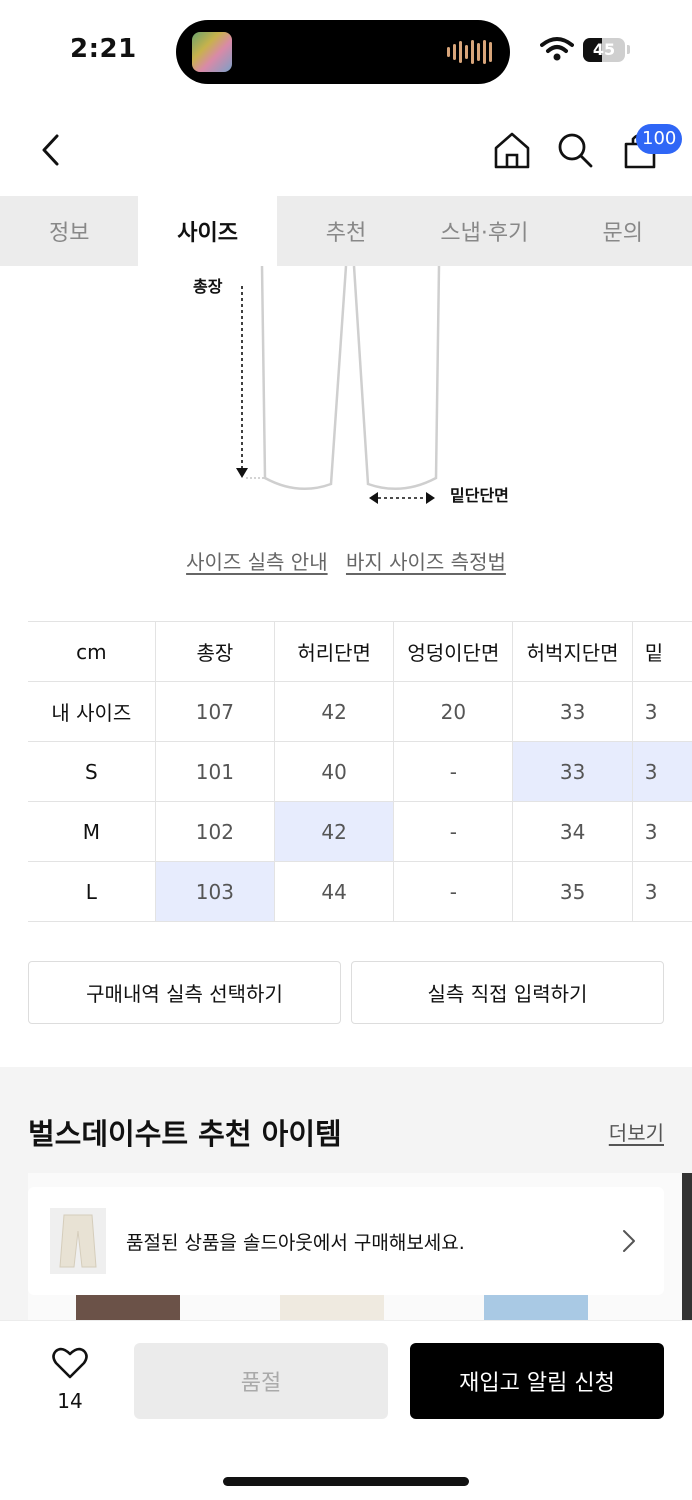 Image resolution: width=692 pixels, height=1500 pixels. I want to click on tab-size: 사이즈, so click(207, 231).